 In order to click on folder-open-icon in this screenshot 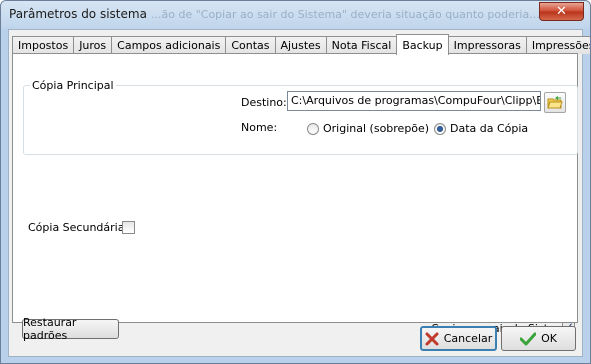, I will do `click(555, 101)`.